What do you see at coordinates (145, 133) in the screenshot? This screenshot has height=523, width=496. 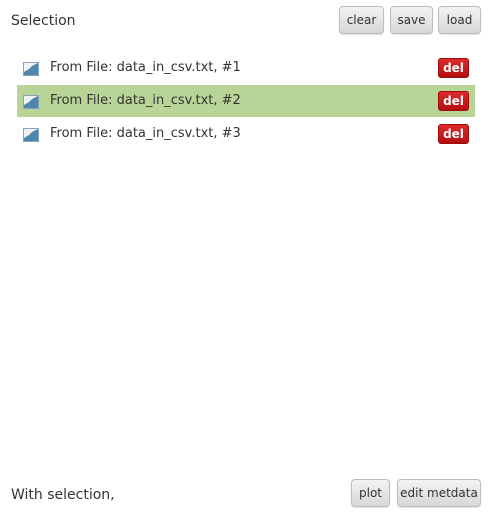 I see `selection-item-label: From File: data_in_csv.txt, #3` at bounding box center [145, 133].